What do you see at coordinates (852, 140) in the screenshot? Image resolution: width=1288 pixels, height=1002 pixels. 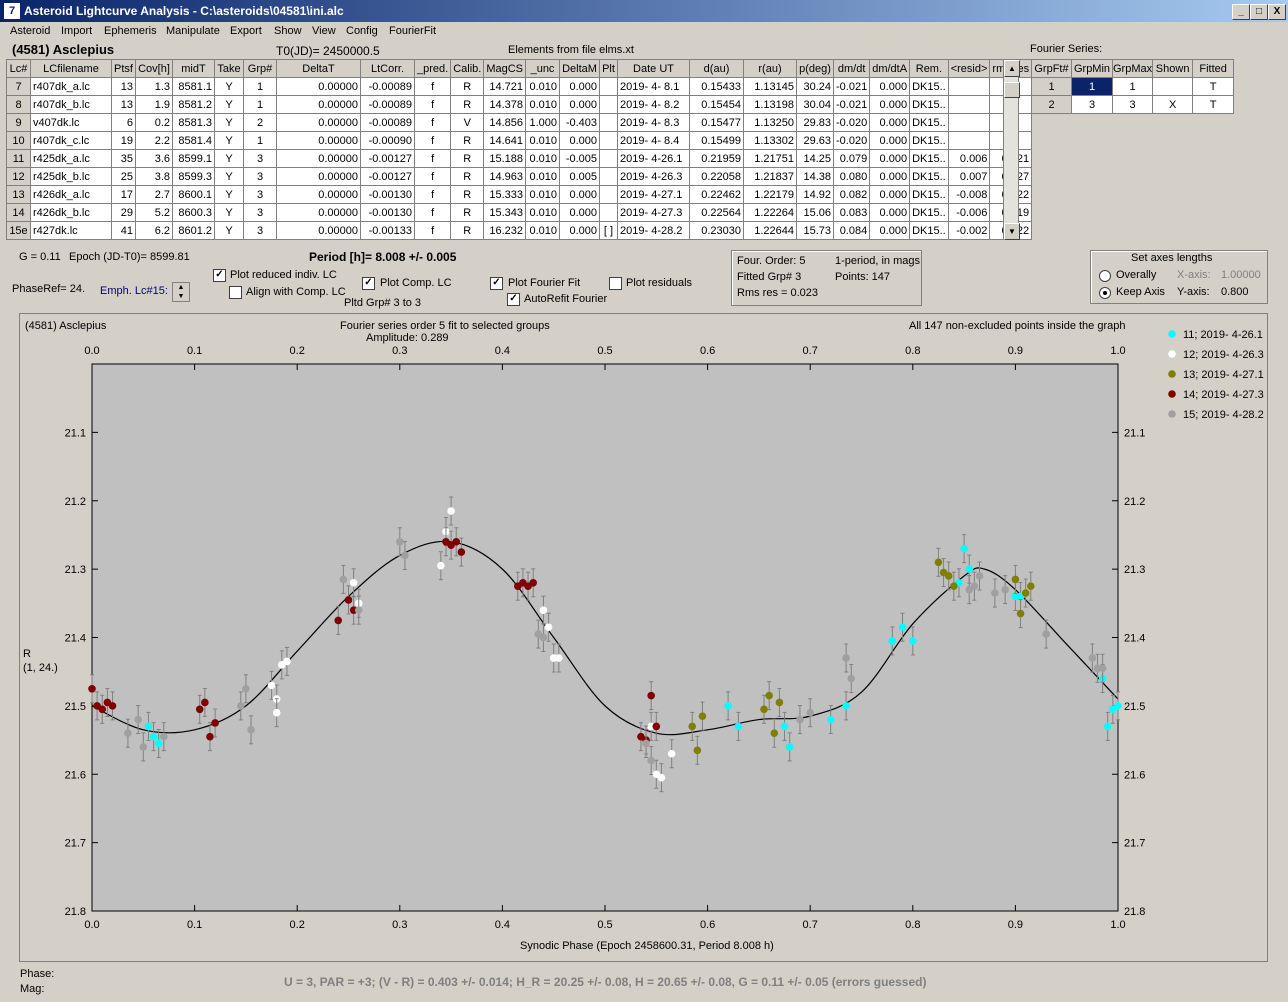 I see `table-cell: -0.020` at bounding box center [852, 140].